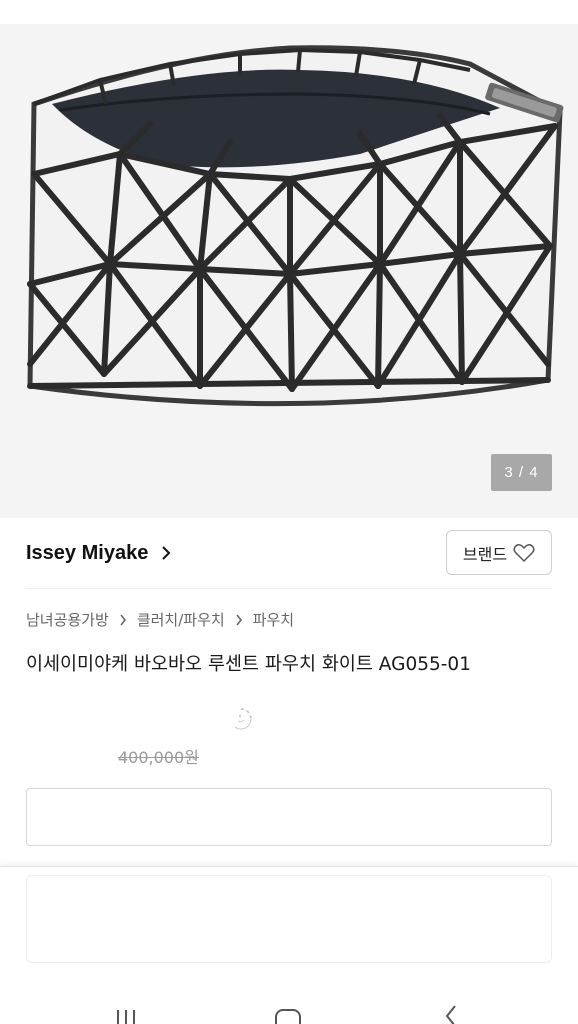 The image size is (578, 1024). What do you see at coordinates (289, 919) in the screenshot?
I see `purchase-panel` at bounding box center [289, 919].